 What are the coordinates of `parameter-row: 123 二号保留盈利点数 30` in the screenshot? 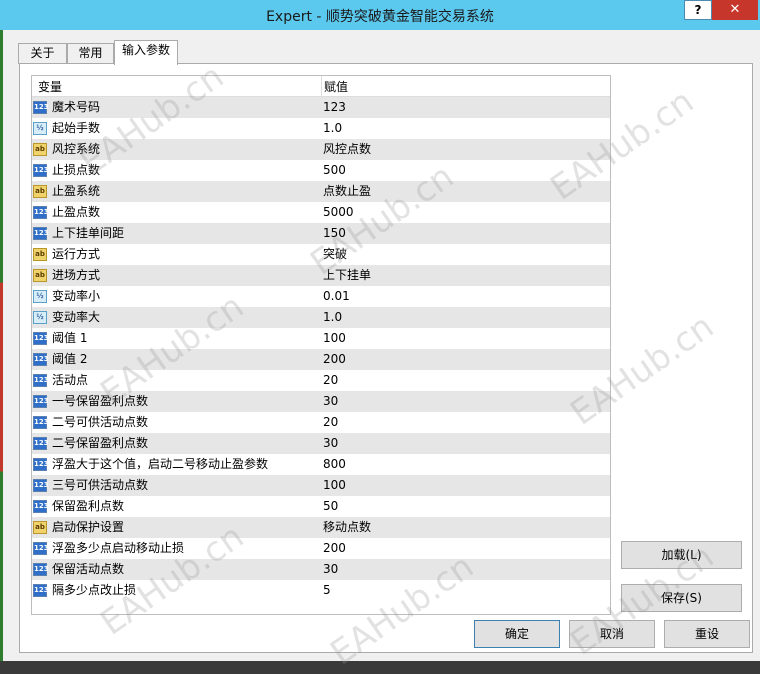 It's located at (321, 443).